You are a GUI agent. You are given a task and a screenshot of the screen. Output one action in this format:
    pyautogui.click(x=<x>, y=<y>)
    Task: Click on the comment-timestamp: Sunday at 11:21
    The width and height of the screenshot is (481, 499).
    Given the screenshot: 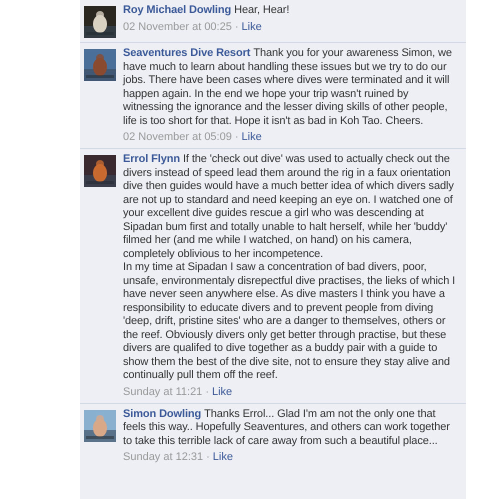 What is the action you would take?
    pyautogui.click(x=162, y=391)
    